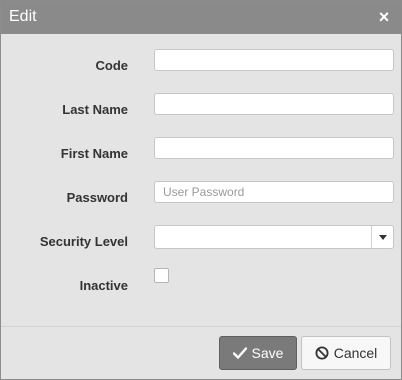 This screenshot has height=380, width=402. What do you see at coordinates (94, 153) in the screenshot?
I see `first-name-label: First Name` at bounding box center [94, 153].